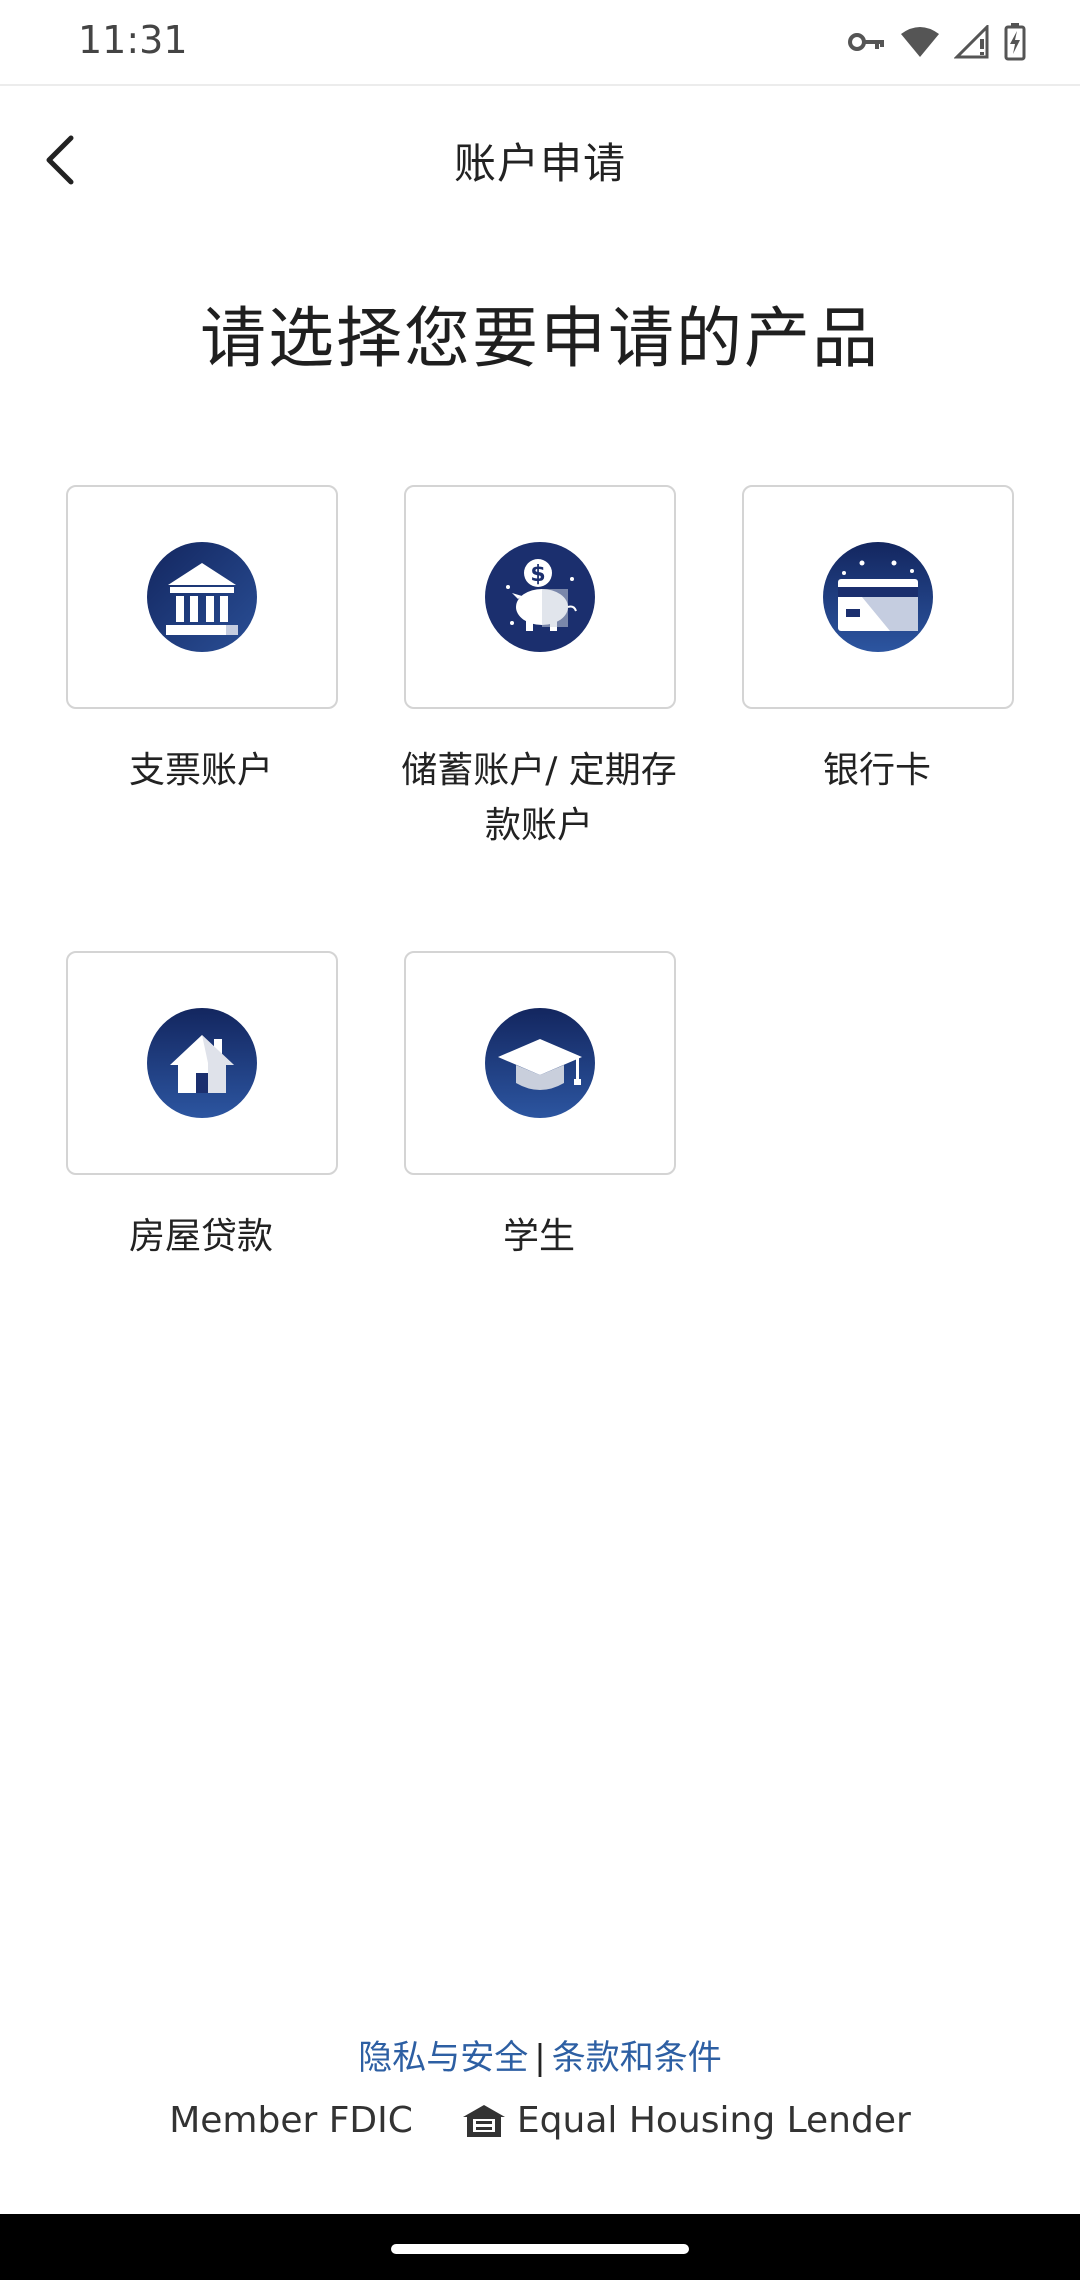  What do you see at coordinates (540, 338) in the screenshot?
I see `page-heading: 请选择您要申请的产品` at bounding box center [540, 338].